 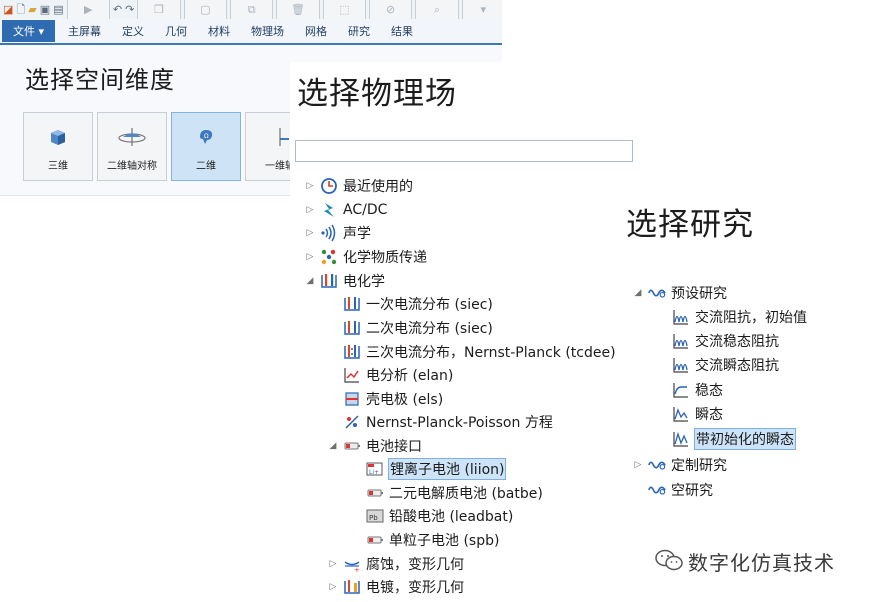 What do you see at coordinates (329, 210) in the screenshot?
I see `acdc-icon` at bounding box center [329, 210].